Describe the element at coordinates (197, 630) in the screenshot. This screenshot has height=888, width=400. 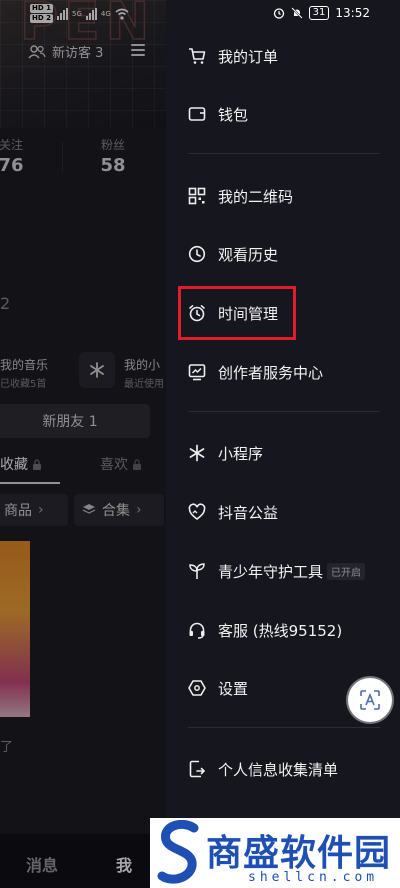
I see `headset-icon` at that location.